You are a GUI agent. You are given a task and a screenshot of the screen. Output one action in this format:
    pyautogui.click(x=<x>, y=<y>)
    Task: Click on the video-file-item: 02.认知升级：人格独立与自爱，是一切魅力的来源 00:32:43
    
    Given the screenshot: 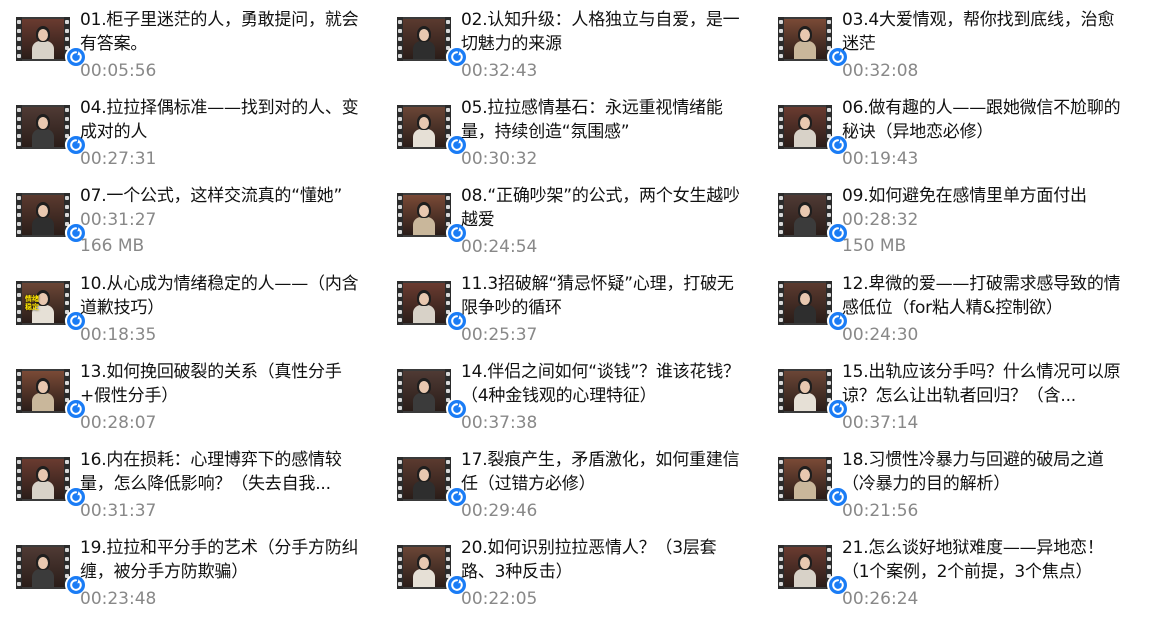 What is the action you would take?
    pyautogui.click(x=566, y=48)
    